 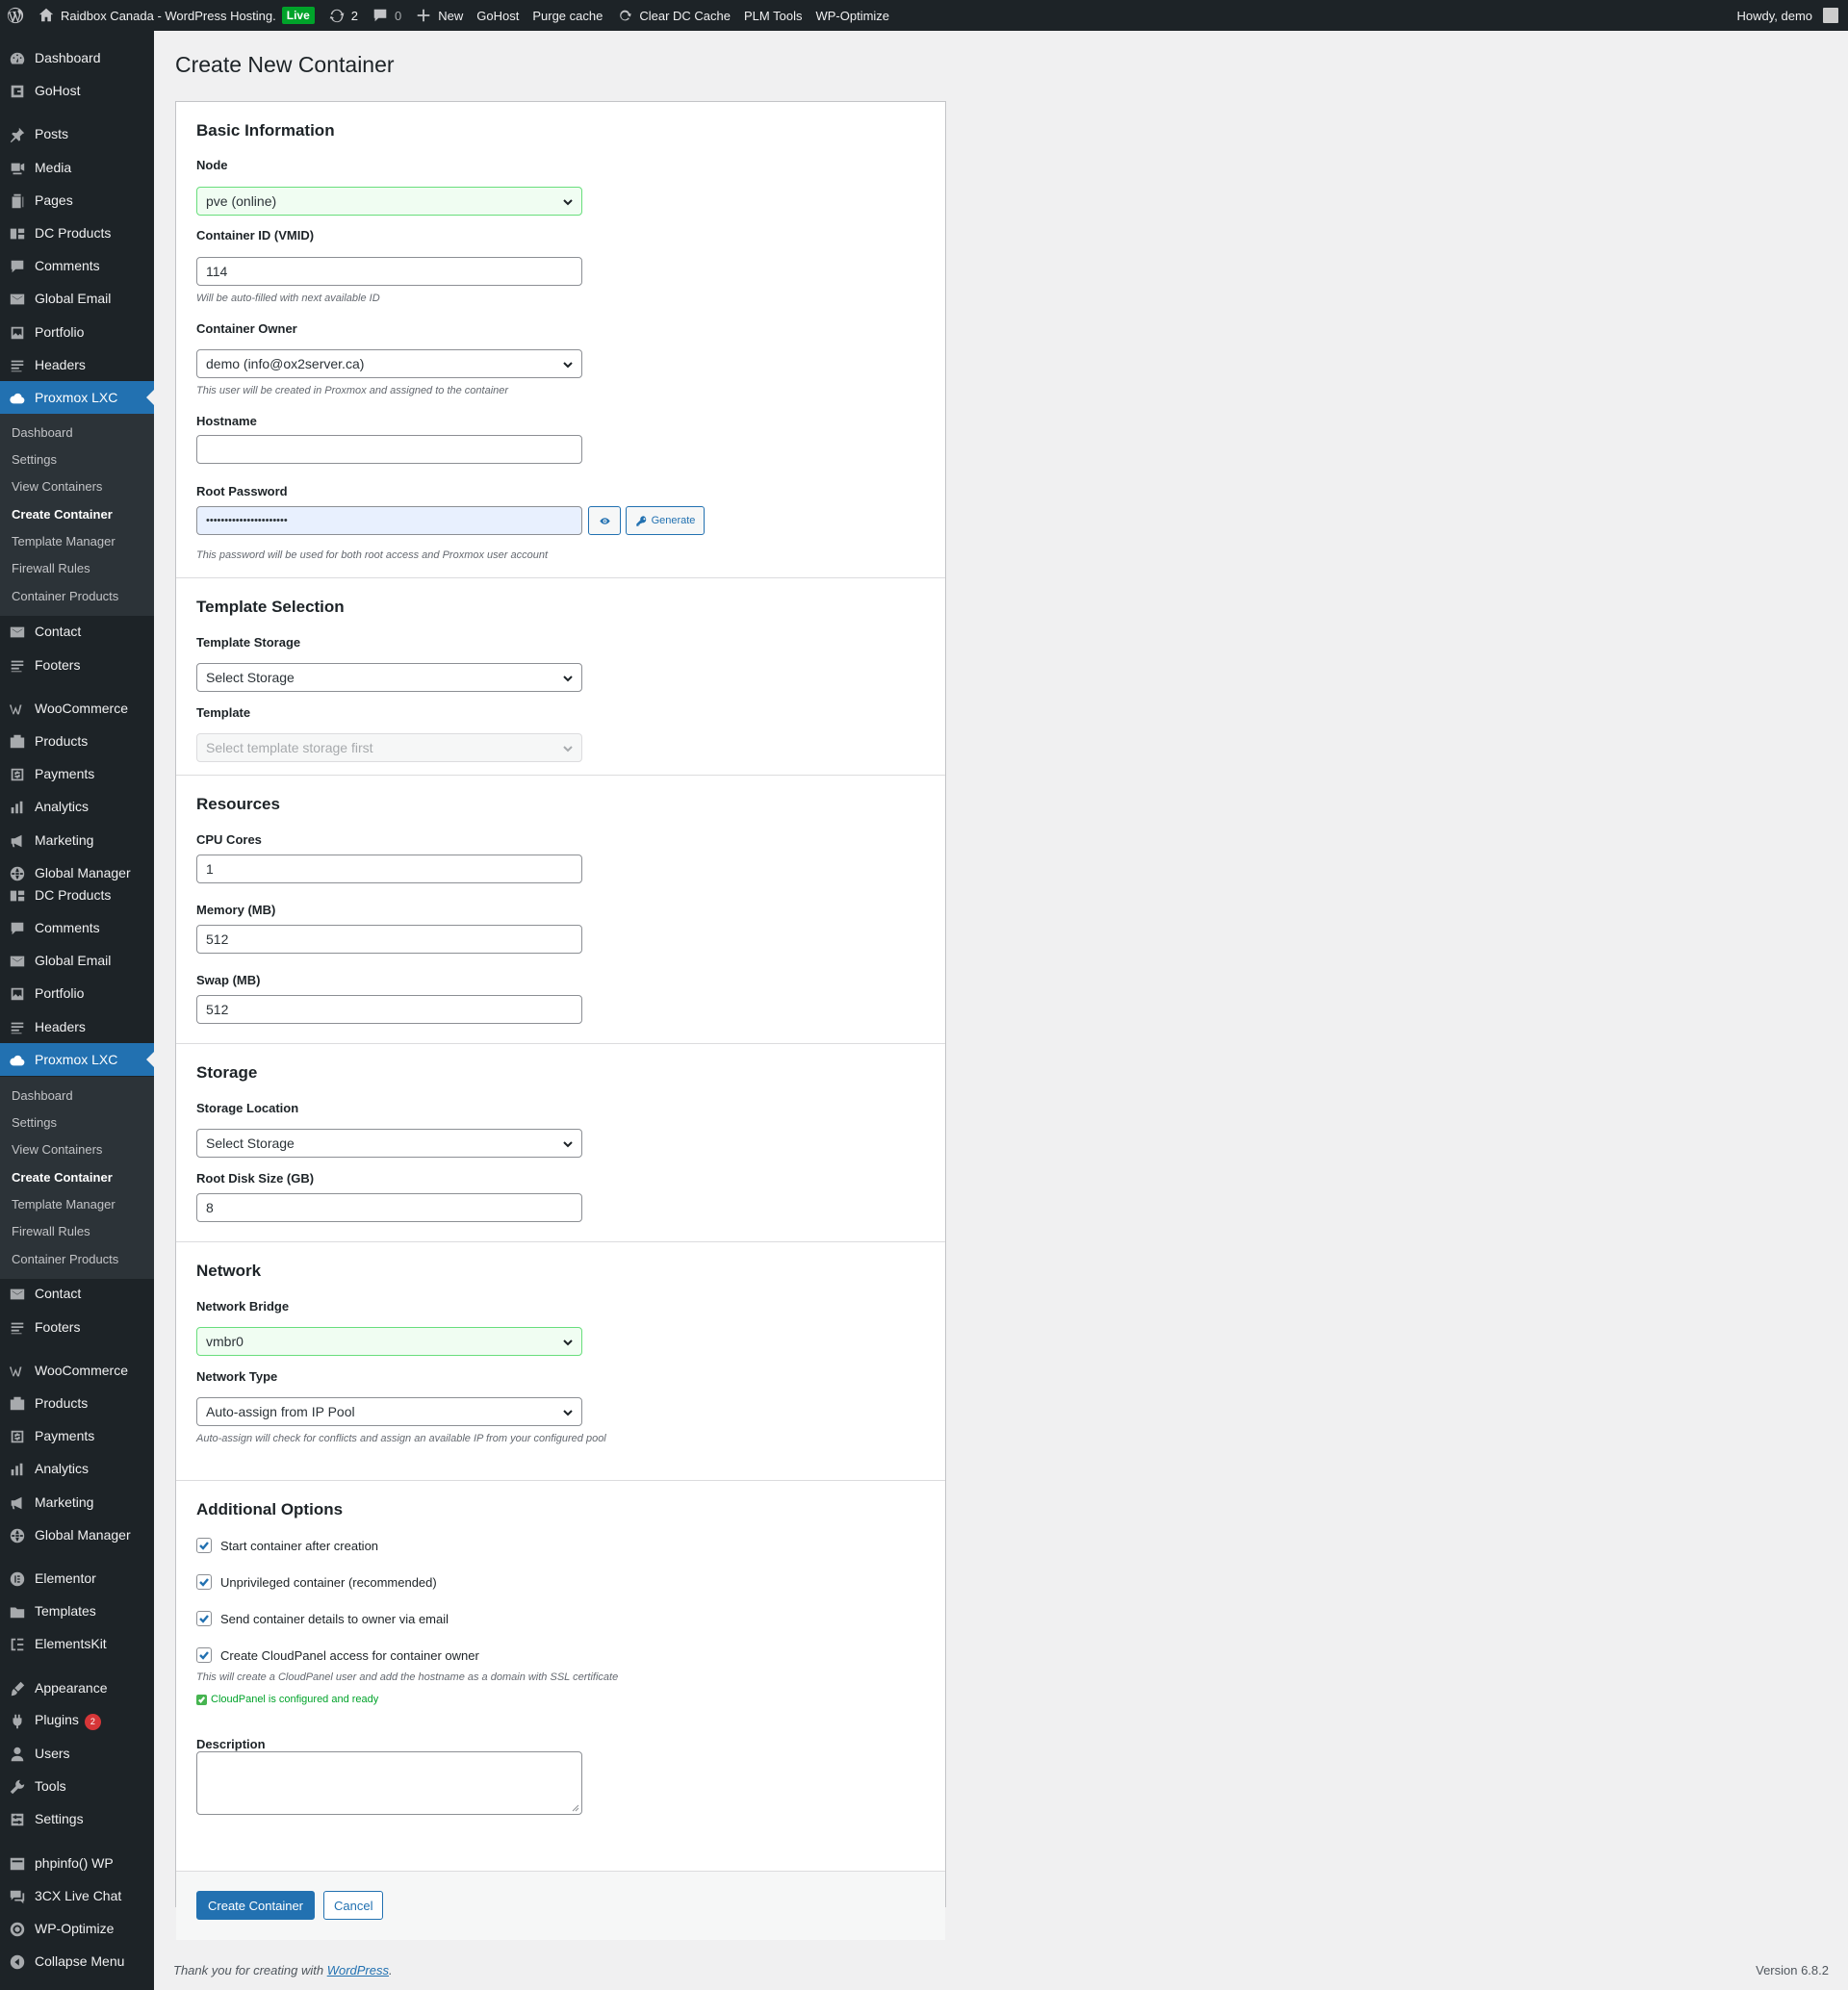 I want to click on sidebar-item-media: Media, so click(x=77, y=167).